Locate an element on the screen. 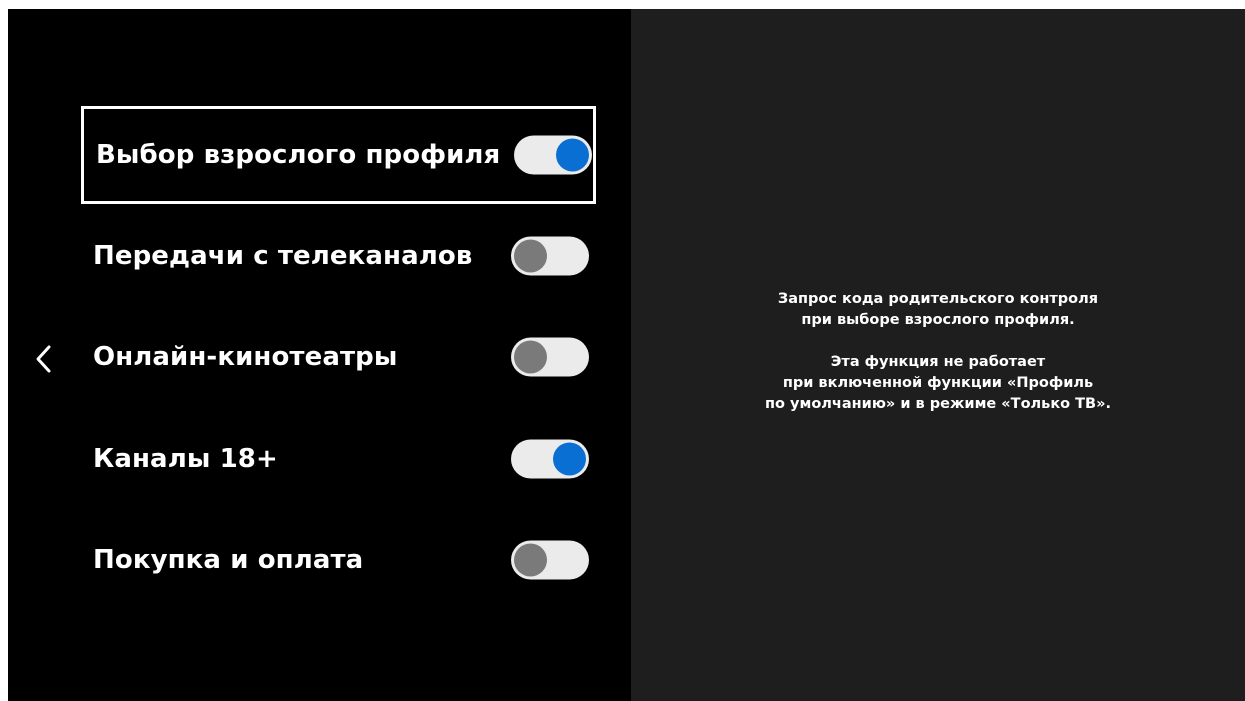 This screenshot has width=1245, height=701. menu-item-adult-channels: Каналы 18+ is located at coordinates (338, 459).